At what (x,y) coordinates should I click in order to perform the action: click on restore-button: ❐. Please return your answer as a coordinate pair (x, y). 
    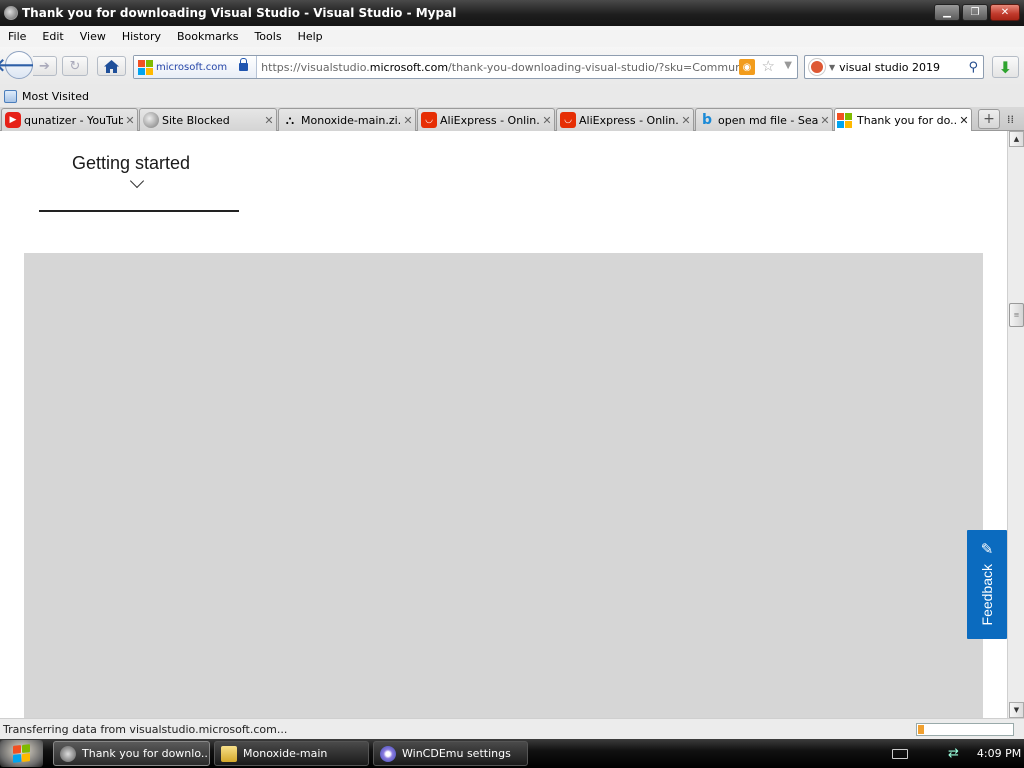
    Looking at the image, I should click on (975, 12).